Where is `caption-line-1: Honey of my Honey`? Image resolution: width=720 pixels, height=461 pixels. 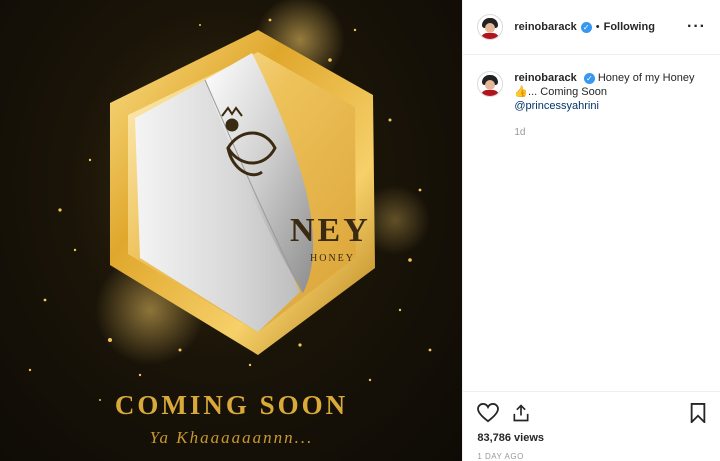 caption-line-1: Honey of my Honey is located at coordinates (646, 78).